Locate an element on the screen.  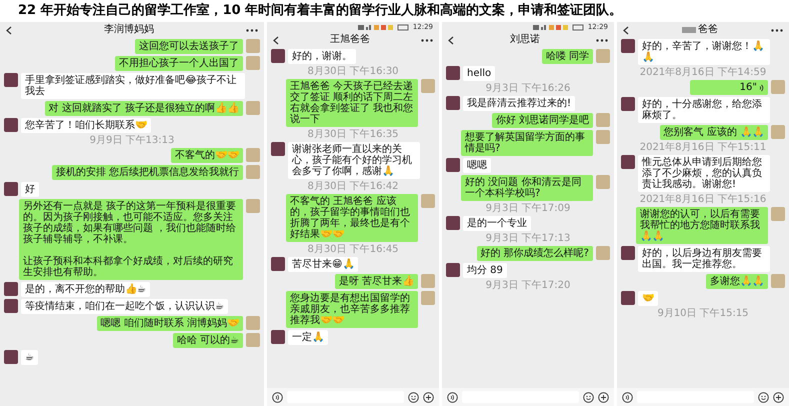
chat-title: 李润博妈妈 is located at coordinates (129, 30).